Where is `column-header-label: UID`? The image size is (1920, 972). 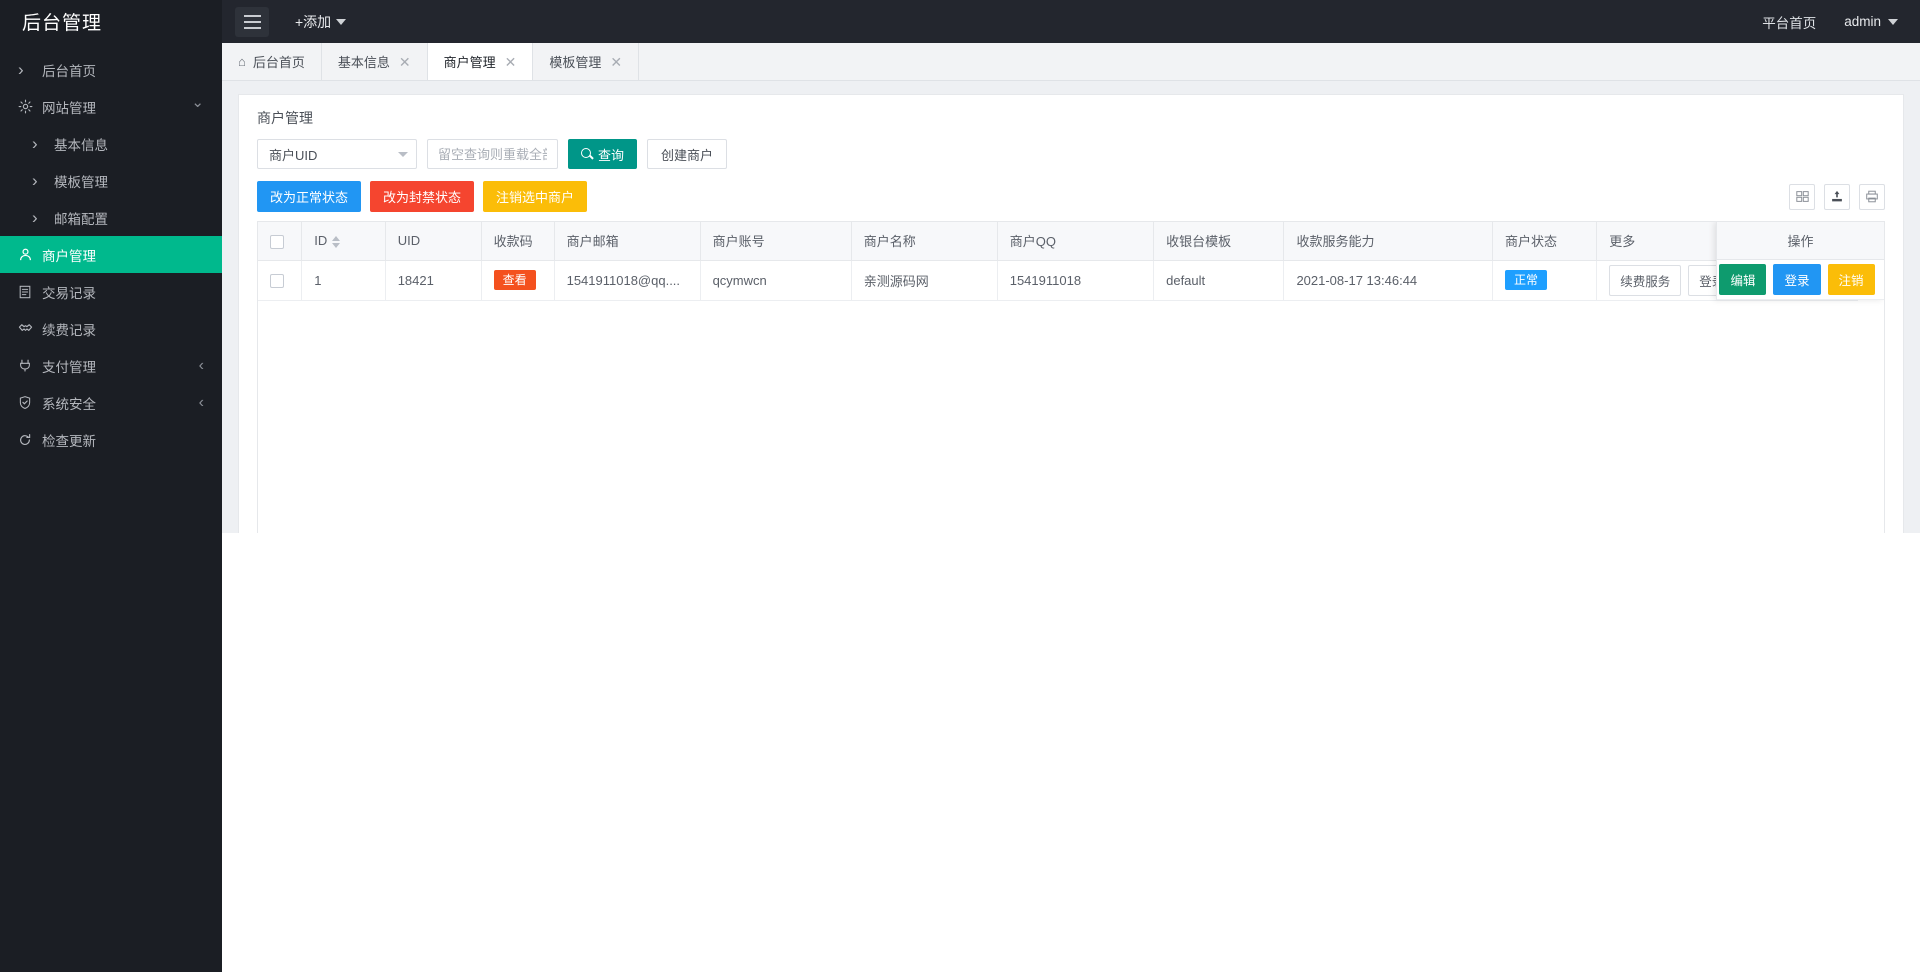 column-header-label: UID is located at coordinates (409, 241).